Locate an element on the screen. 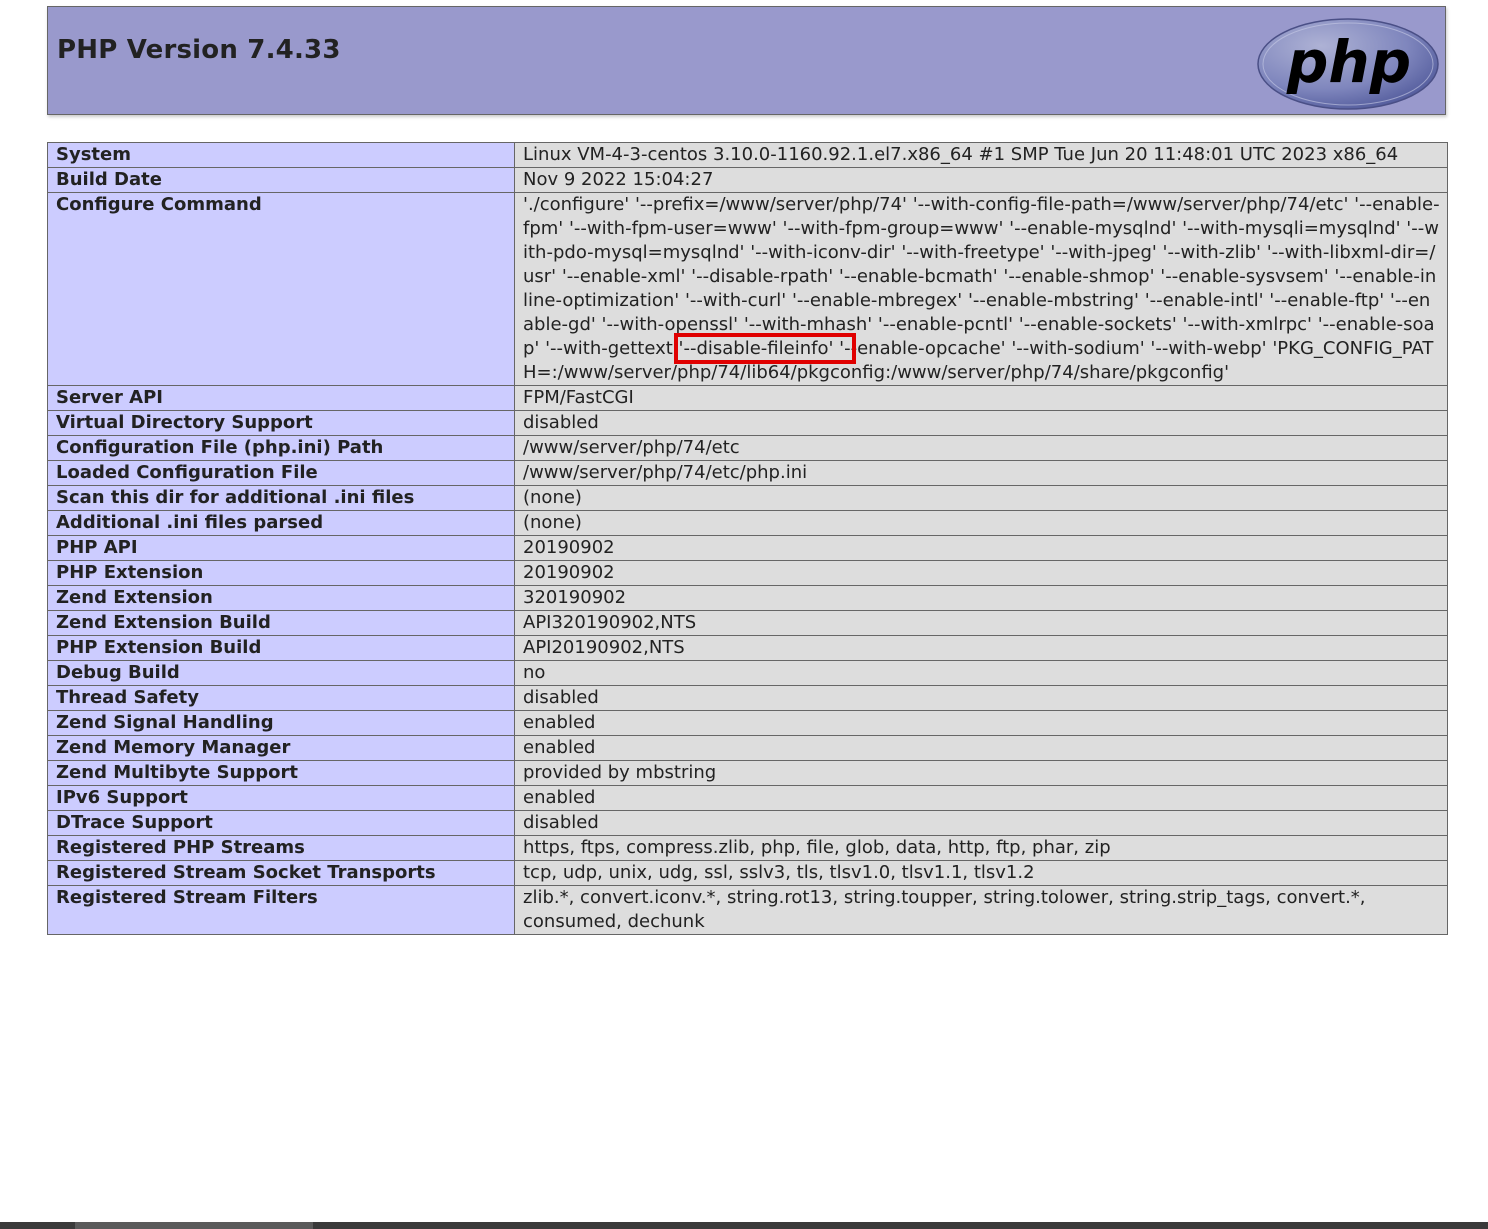 This screenshot has width=1488, height=1229. row-label: Registered Stream Filters is located at coordinates (281, 910).